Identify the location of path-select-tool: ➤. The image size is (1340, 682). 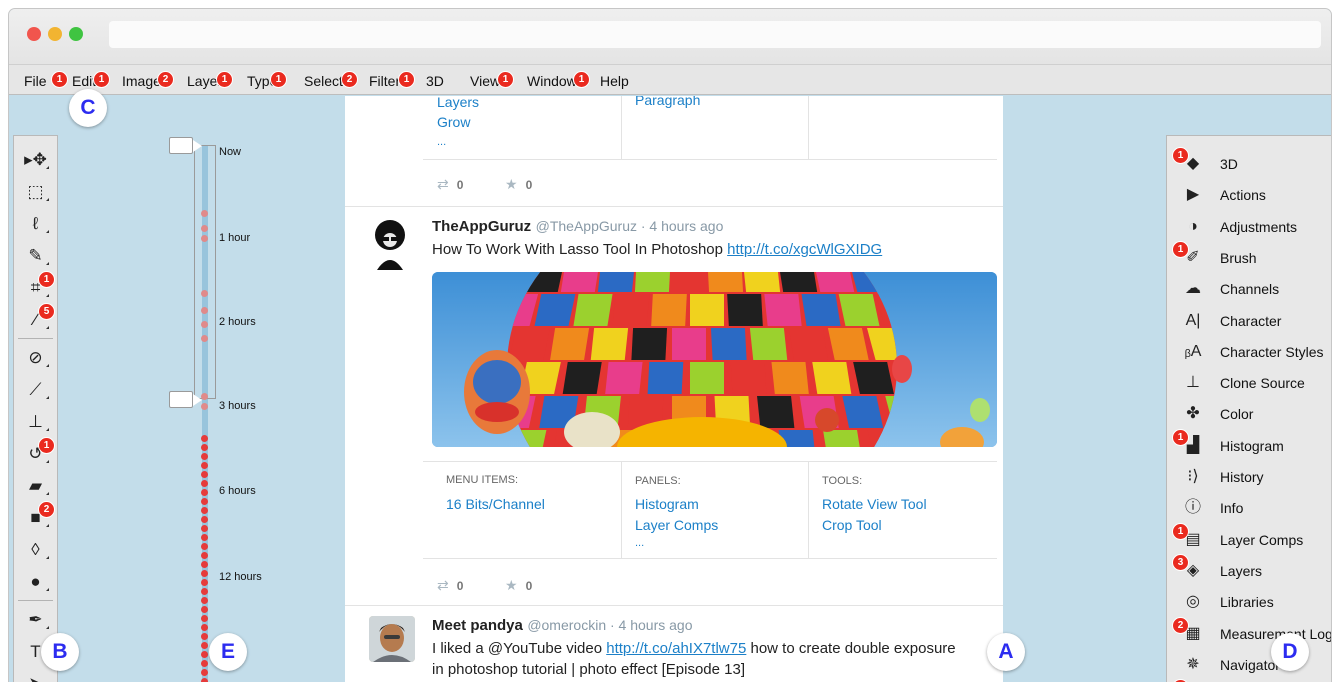
(35, 675).